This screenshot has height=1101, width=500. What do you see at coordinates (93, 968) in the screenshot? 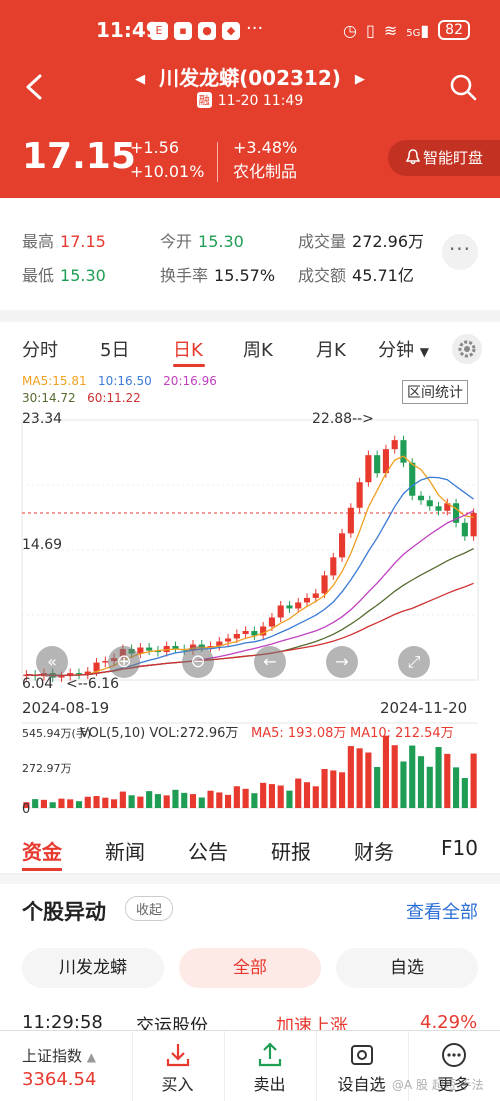
I see `filter-this-stock: 川发龙蟒` at bounding box center [93, 968].